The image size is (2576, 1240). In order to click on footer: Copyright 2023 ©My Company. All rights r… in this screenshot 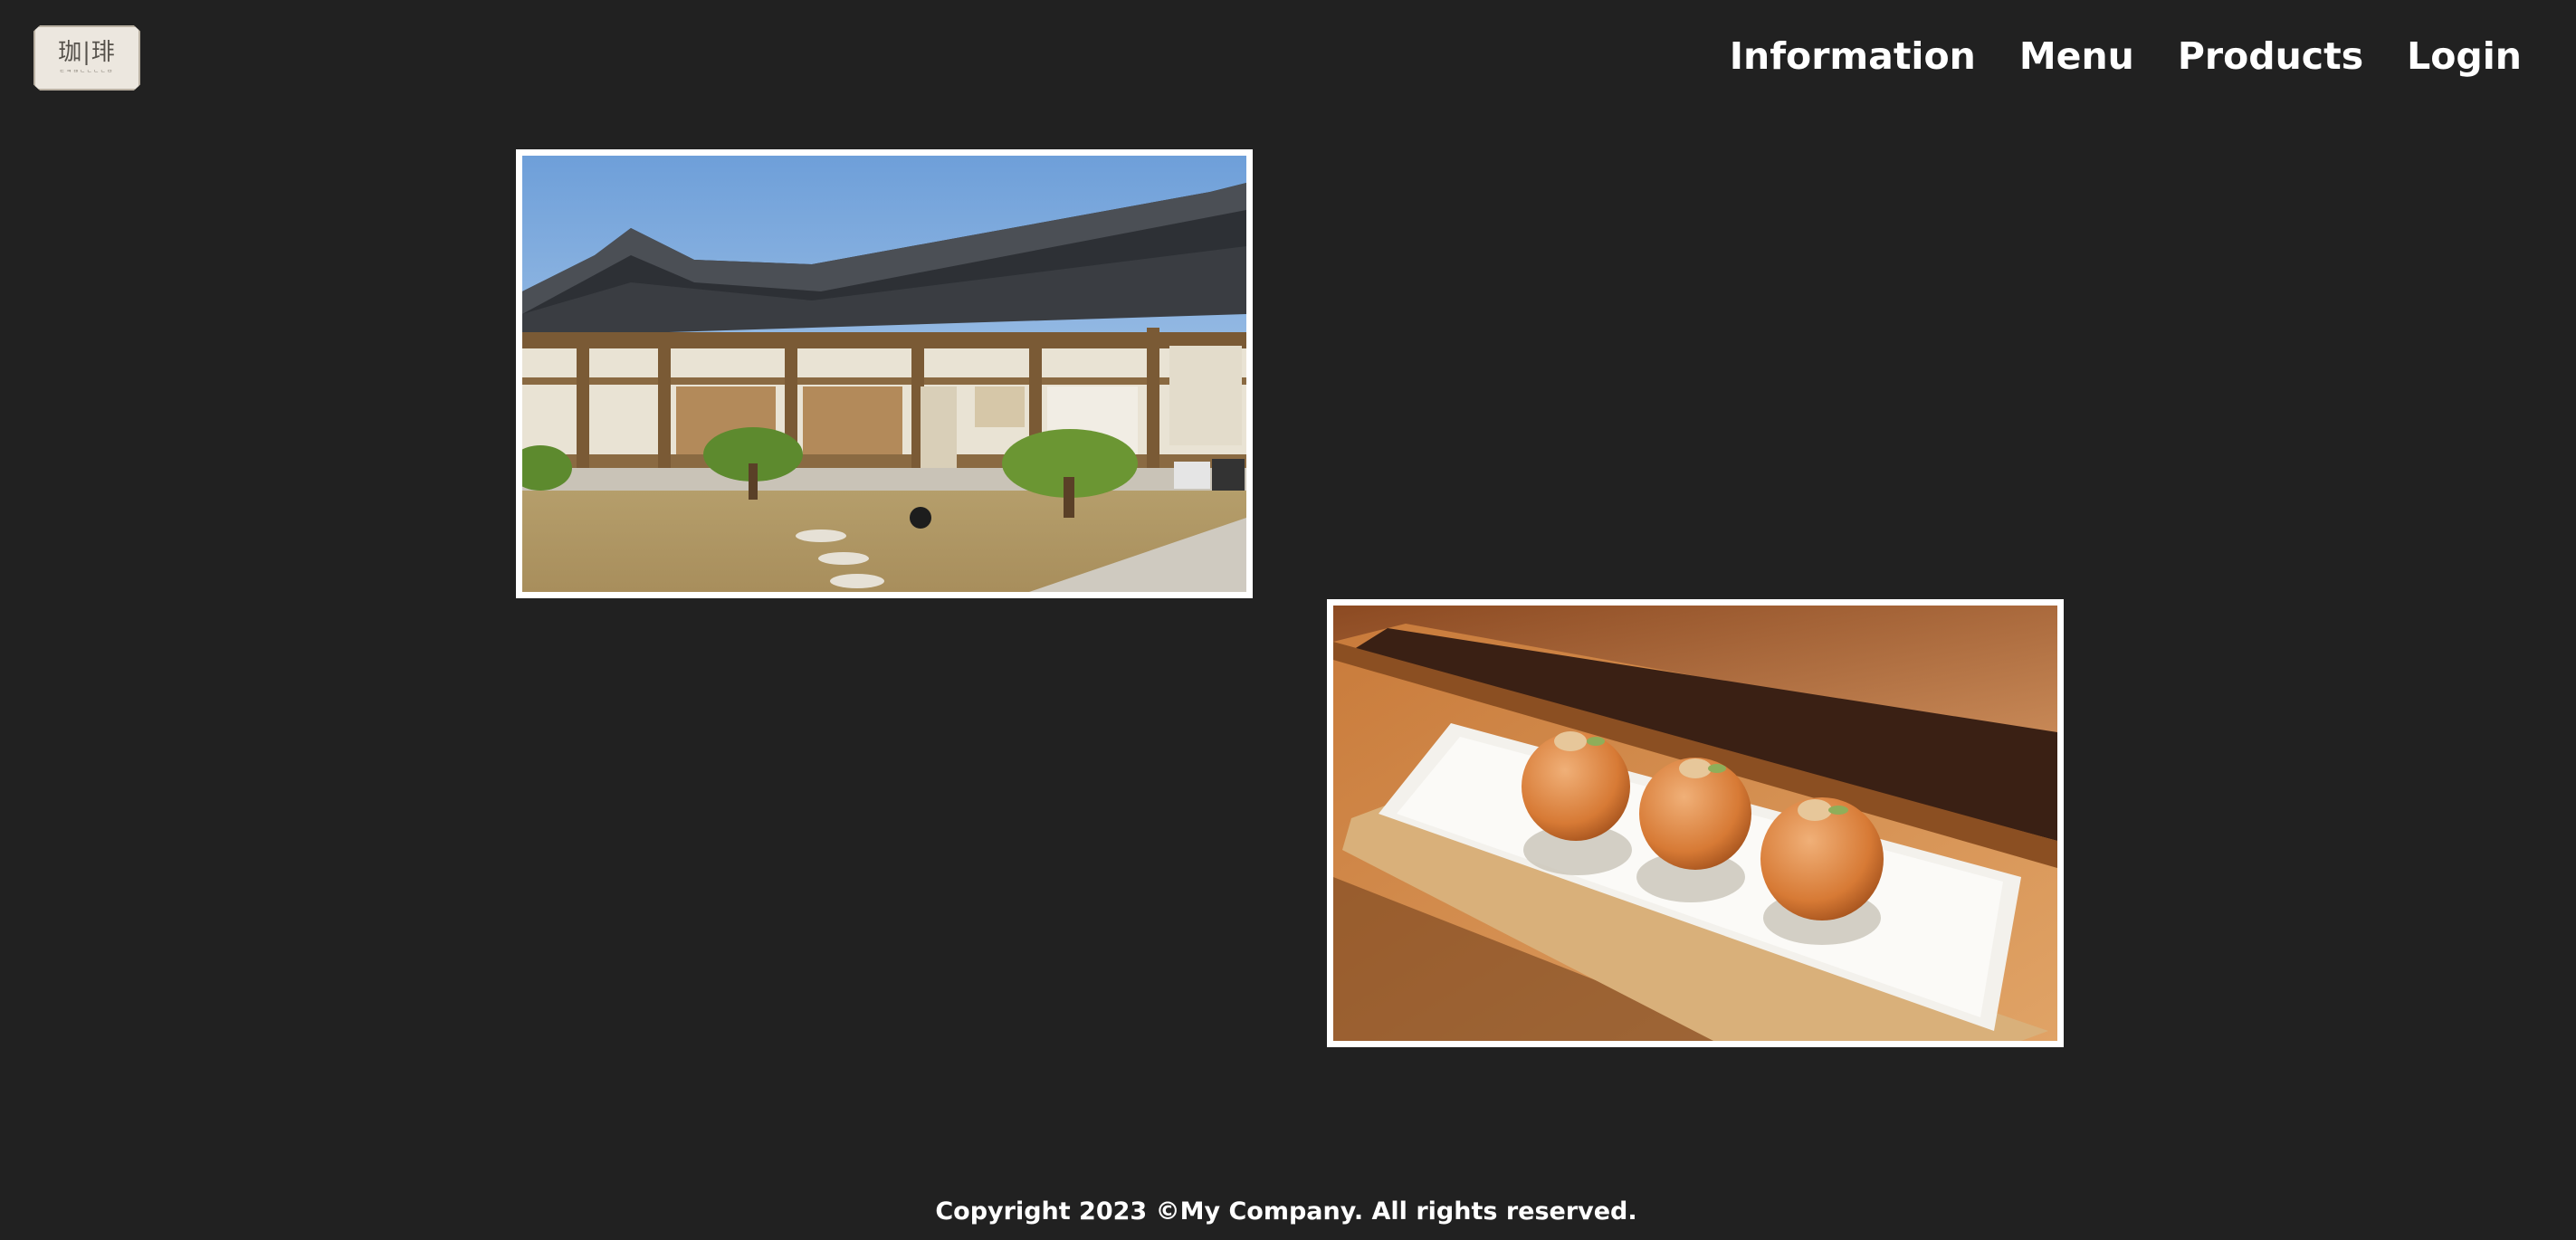, I will do `click(1288, 1212)`.